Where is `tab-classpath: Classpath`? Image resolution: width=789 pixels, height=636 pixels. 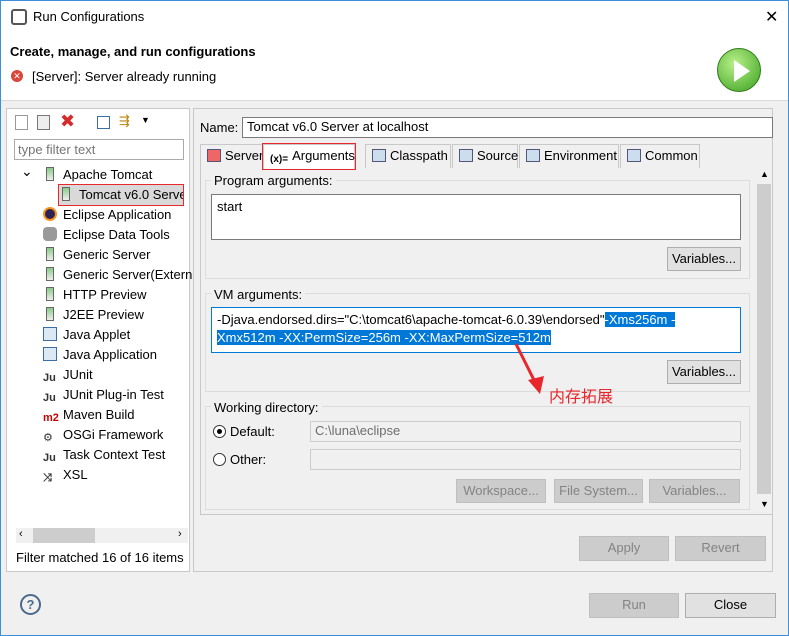
tab-classpath: Classpath is located at coordinates (408, 156).